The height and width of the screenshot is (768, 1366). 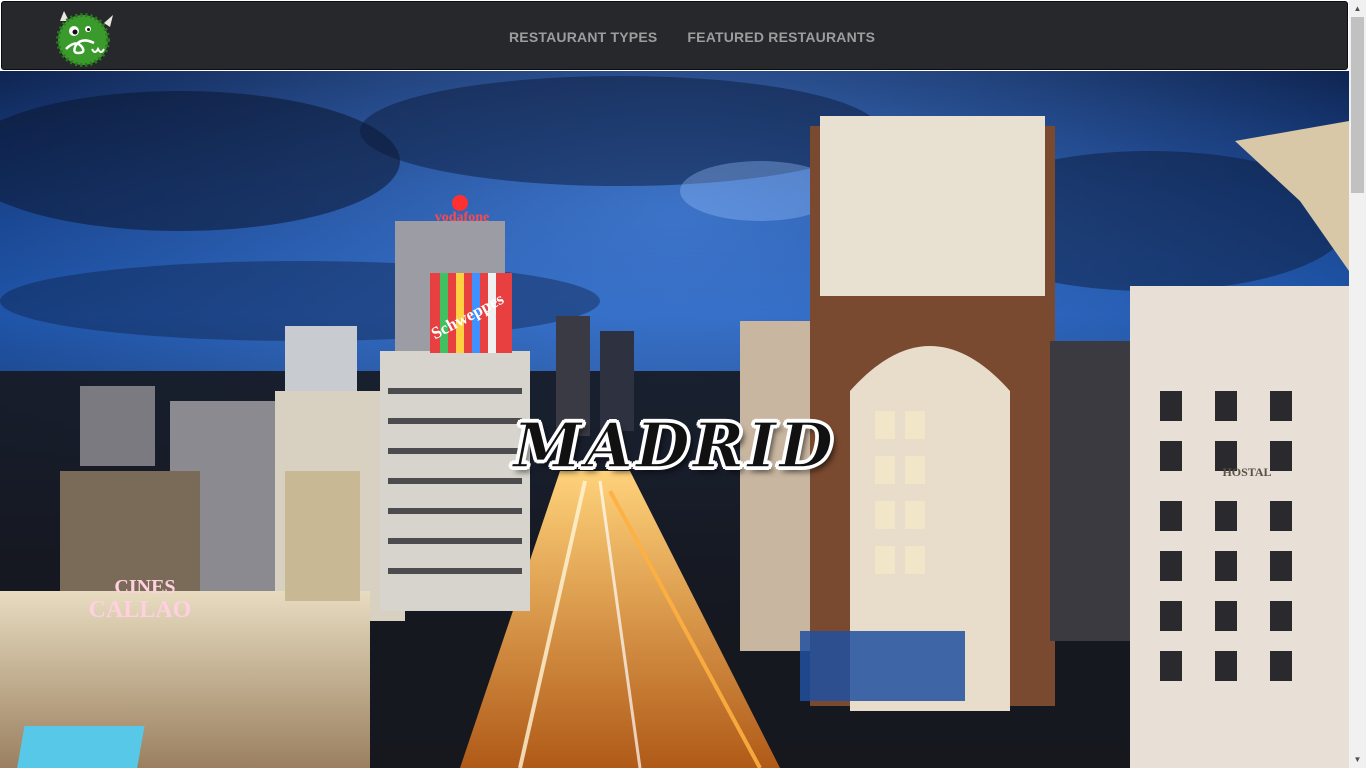 I want to click on page-scrollbar: ▲ ▼, so click(x=1357, y=384).